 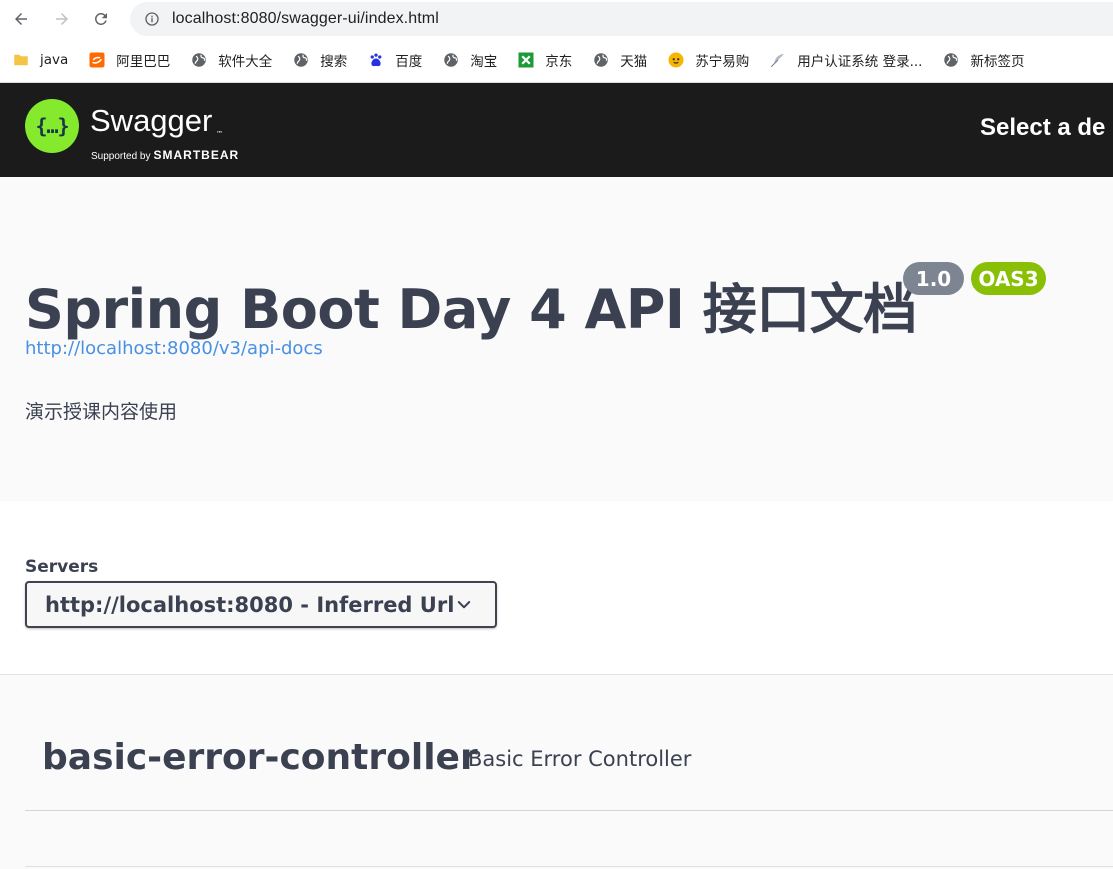 I want to click on supported-by: Supported by SMARTBEAR, so click(x=165, y=155).